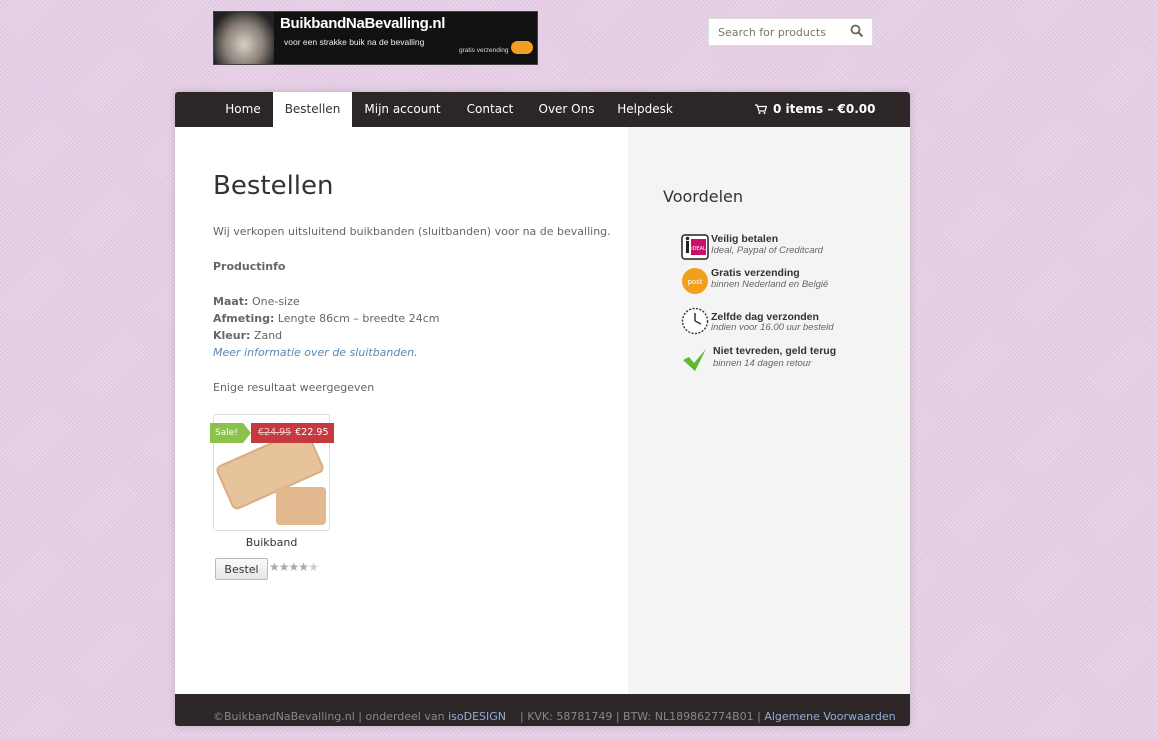 The height and width of the screenshot is (739, 1158). I want to click on afmeting-label: Afmeting:, so click(244, 318).